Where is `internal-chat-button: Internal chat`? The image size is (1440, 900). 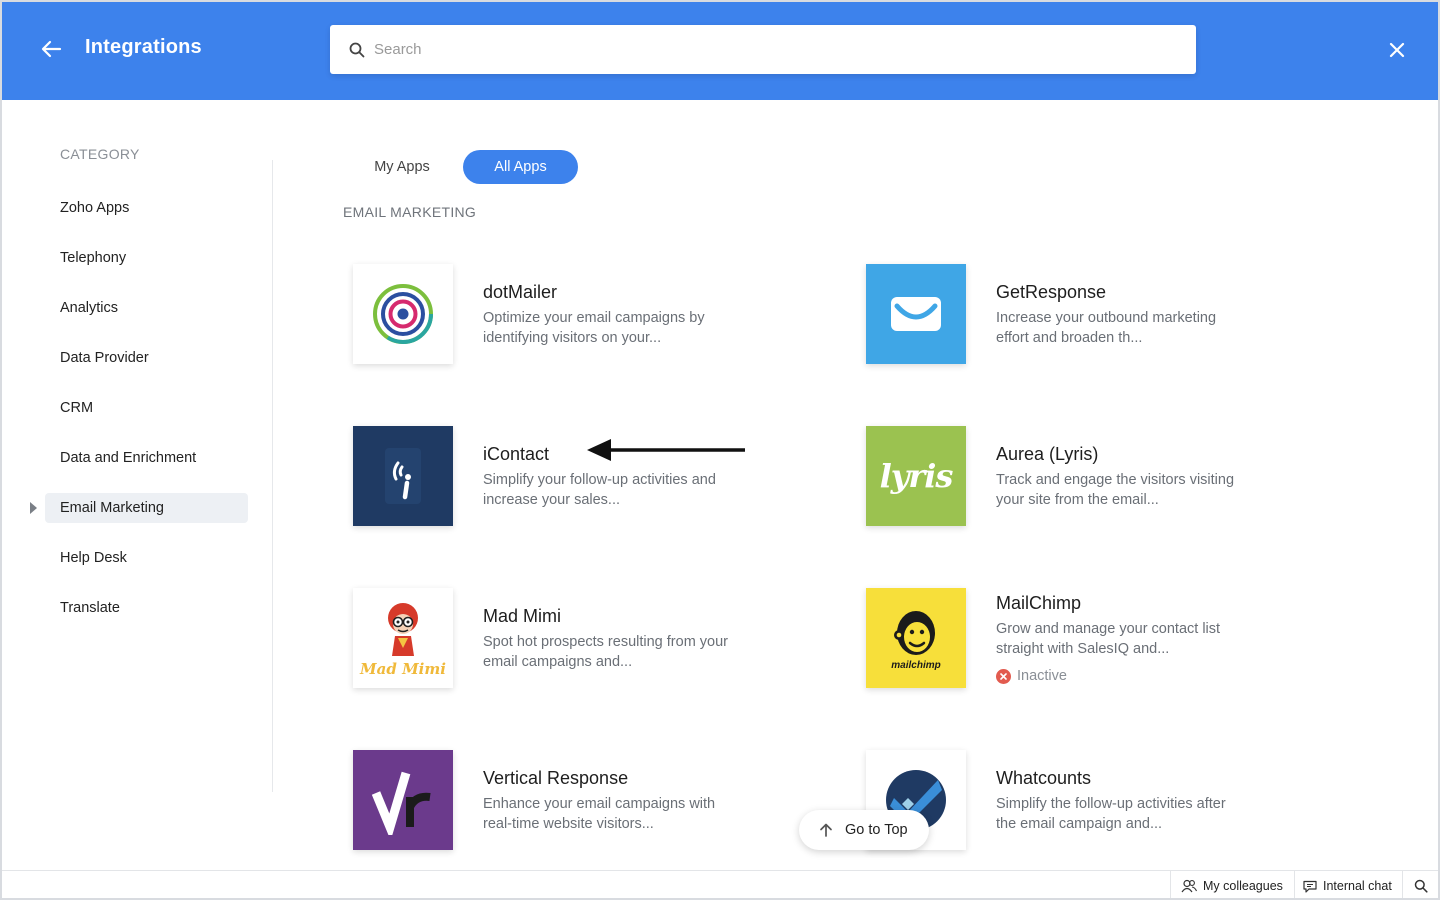 internal-chat-button: Internal chat is located at coordinates (1348, 885).